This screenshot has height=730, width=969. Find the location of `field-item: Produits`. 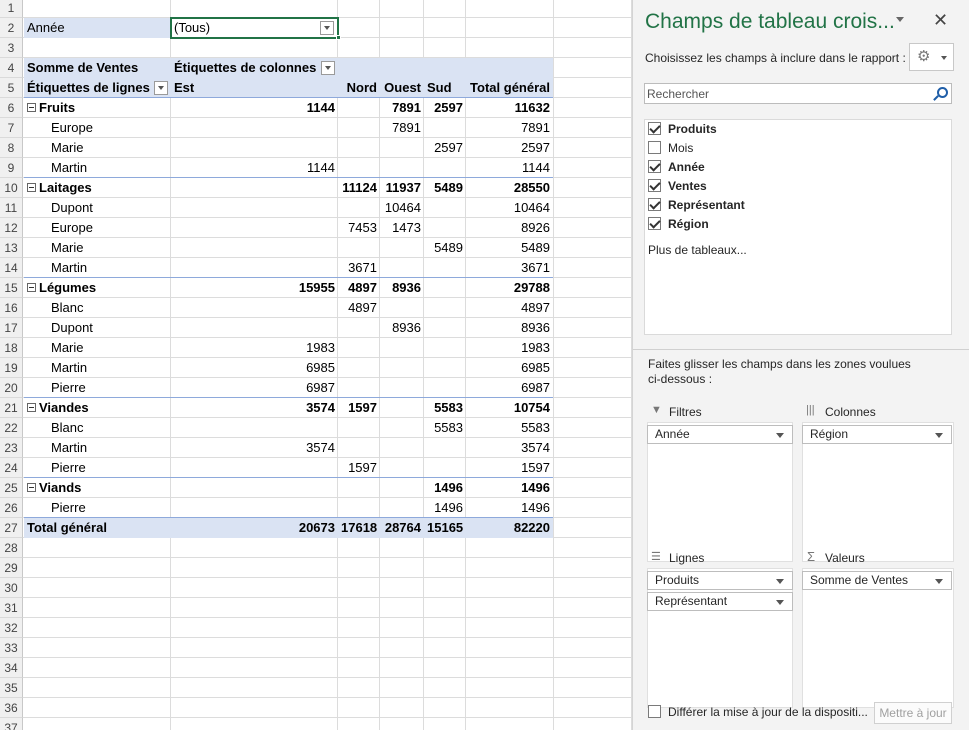

field-item: Produits is located at coordinates (682, 129).